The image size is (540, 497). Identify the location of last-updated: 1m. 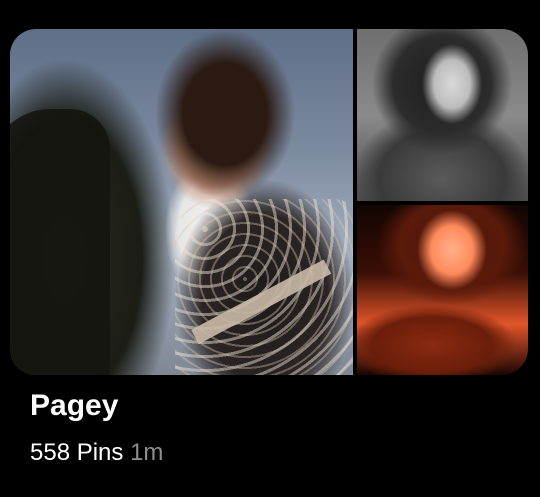
(147, 452).